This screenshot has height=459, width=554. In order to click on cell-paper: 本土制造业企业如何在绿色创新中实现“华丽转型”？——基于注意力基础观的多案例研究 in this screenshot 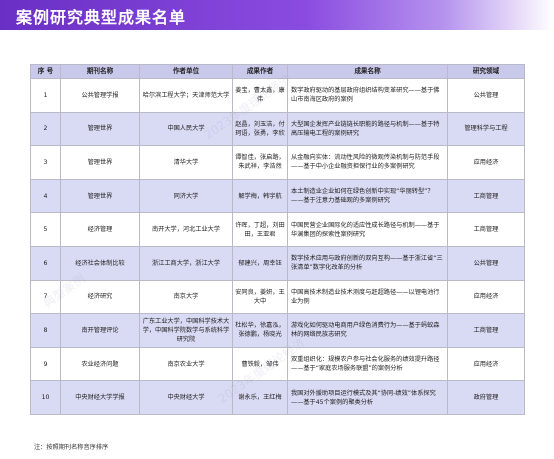, I will do `click(367, 196)`.